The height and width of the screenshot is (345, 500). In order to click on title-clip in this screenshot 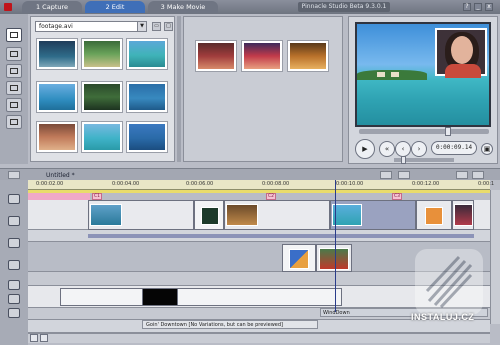, I will do `click(201, 297)`.